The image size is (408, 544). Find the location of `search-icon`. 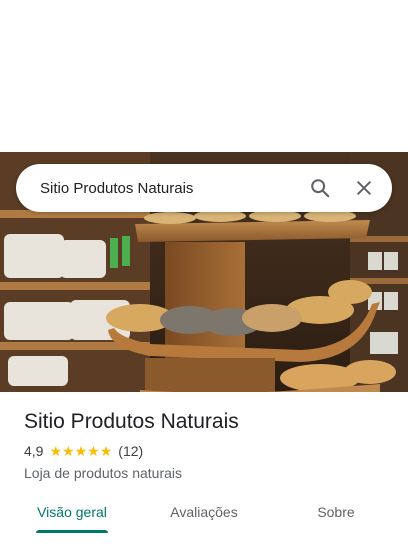

search-icon is located at coordinates (320, 188).